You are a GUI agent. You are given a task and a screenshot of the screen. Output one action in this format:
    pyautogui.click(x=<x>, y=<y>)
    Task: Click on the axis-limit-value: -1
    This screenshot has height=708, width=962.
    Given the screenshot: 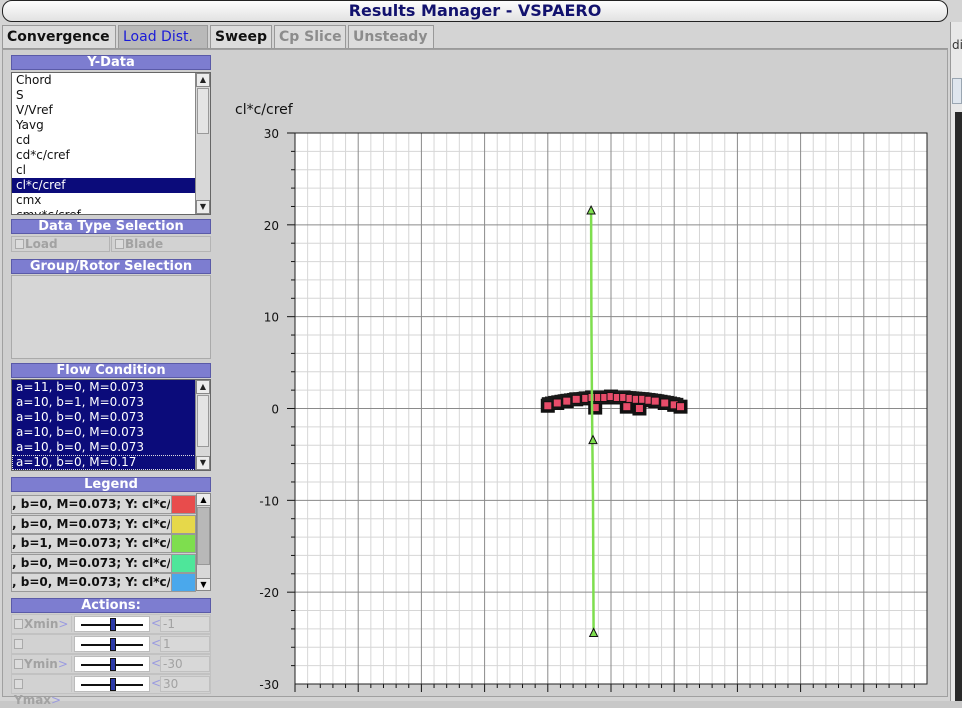 What is the action you would take?
    pyautogui.click(x=185, y=624)
    